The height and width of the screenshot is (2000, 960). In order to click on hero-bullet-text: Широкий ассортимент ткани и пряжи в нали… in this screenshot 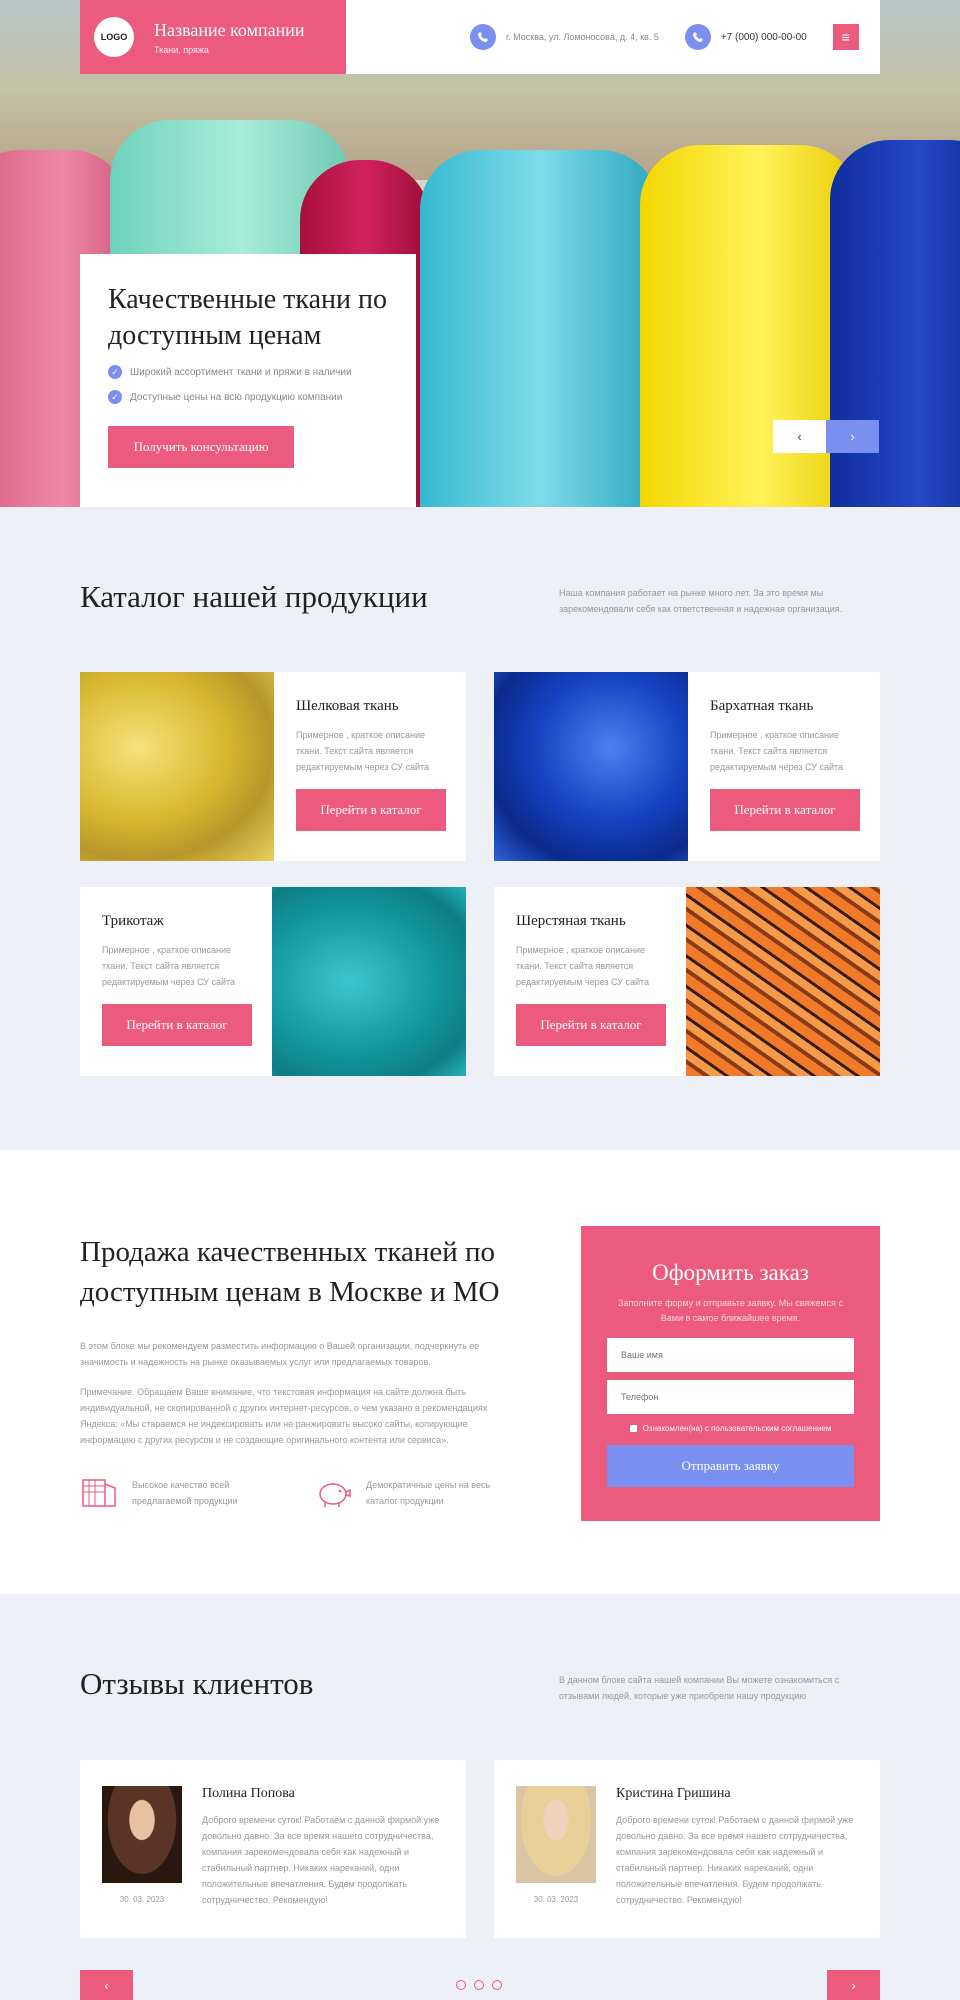, I will do `click(241, 372)`.